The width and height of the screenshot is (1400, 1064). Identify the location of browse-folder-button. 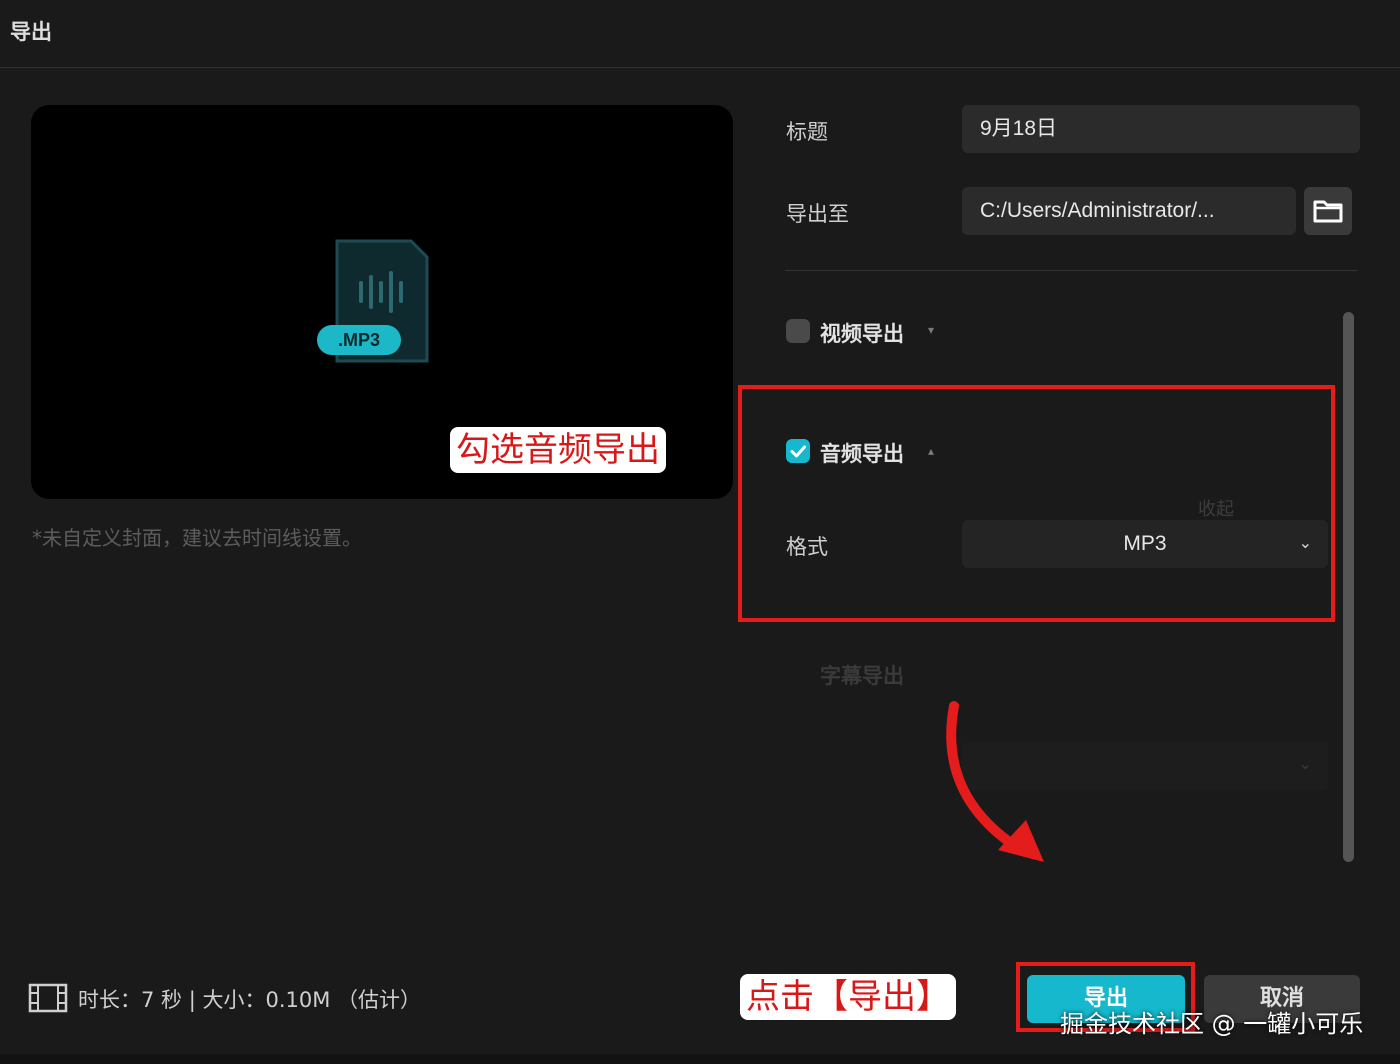
(1328, 211).